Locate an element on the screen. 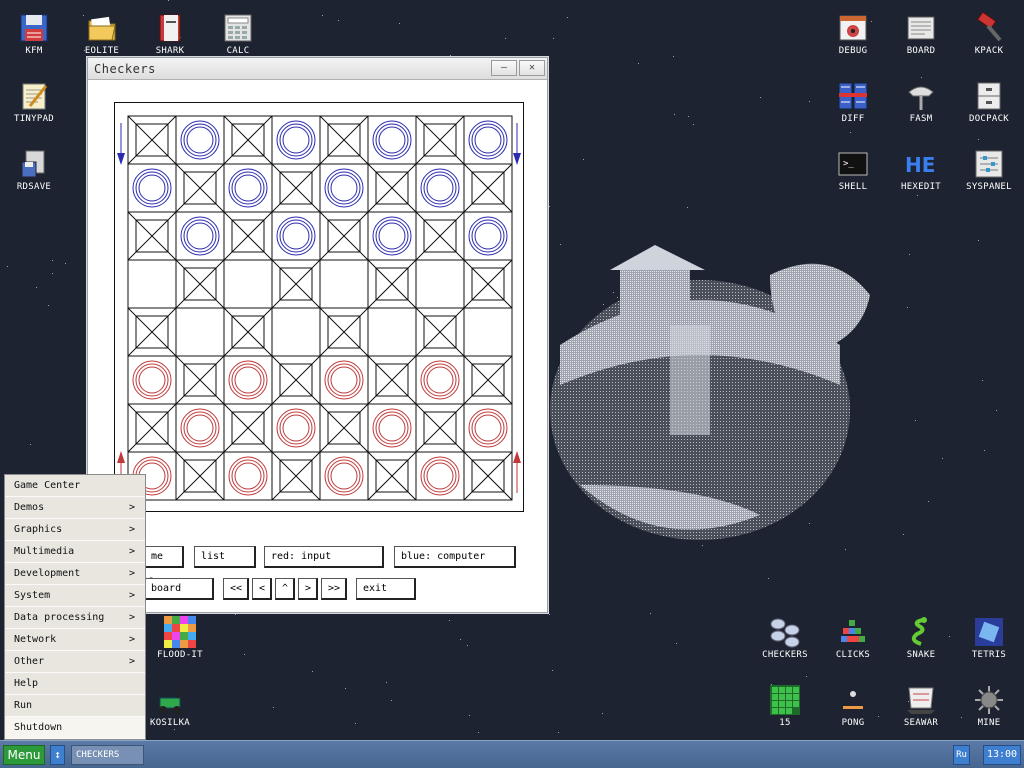 The image size is (1024, 768). desktop-icon-rdsave: RDSAVE is located at coordinates (34, 174).